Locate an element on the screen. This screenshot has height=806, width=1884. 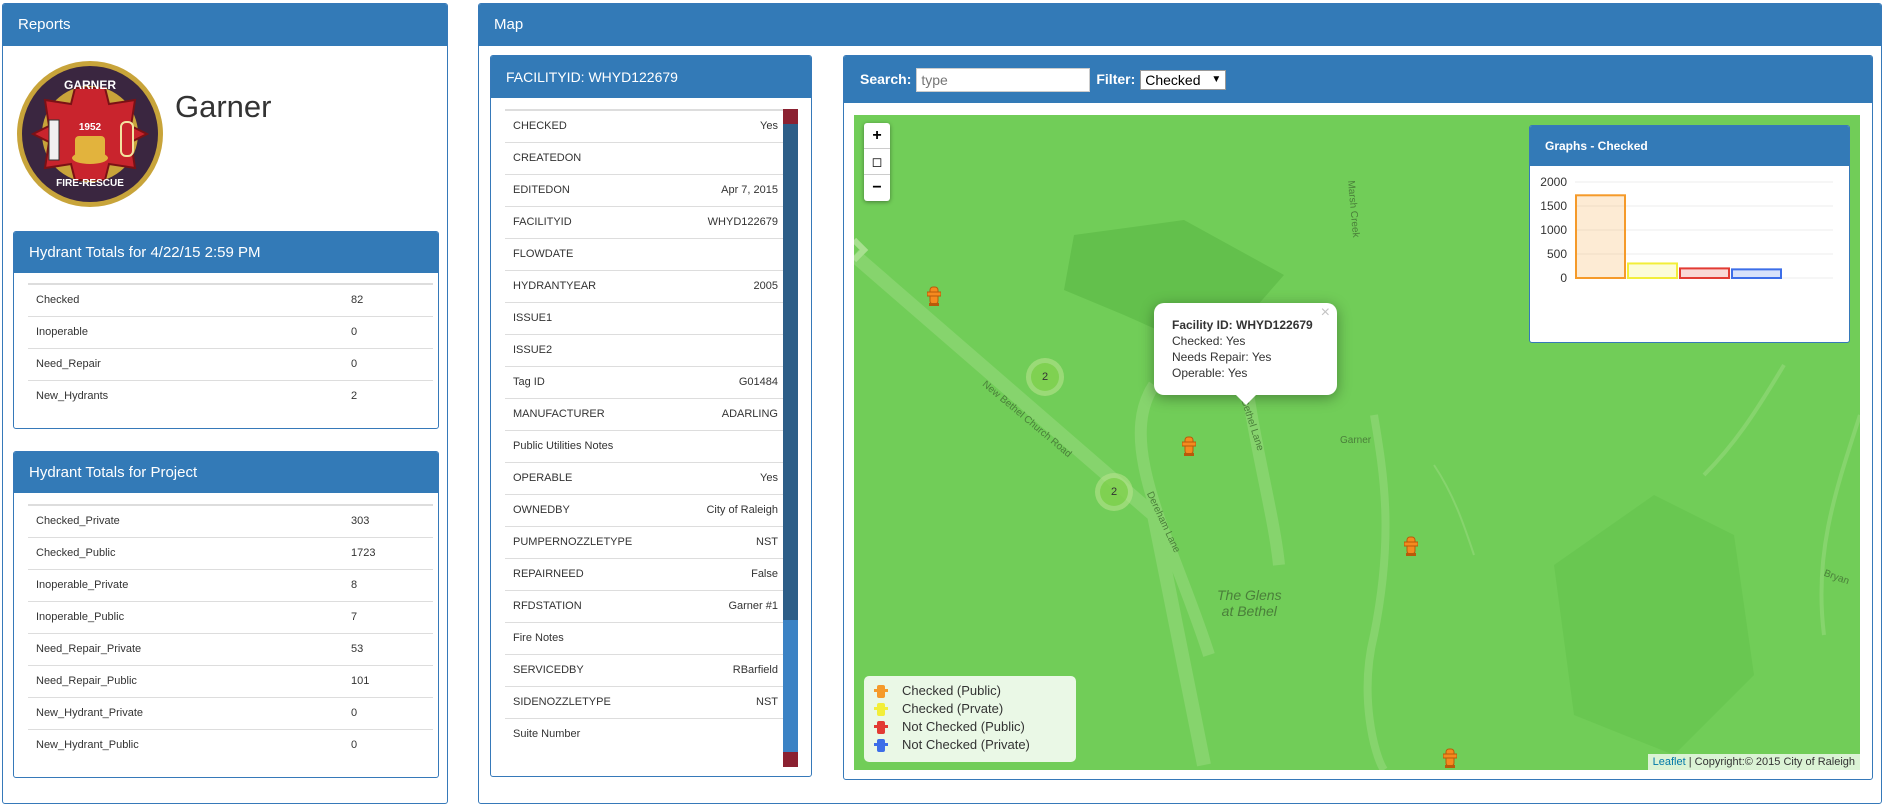
filter-select: Checked ▼ is located at coordinates (1183, 79).